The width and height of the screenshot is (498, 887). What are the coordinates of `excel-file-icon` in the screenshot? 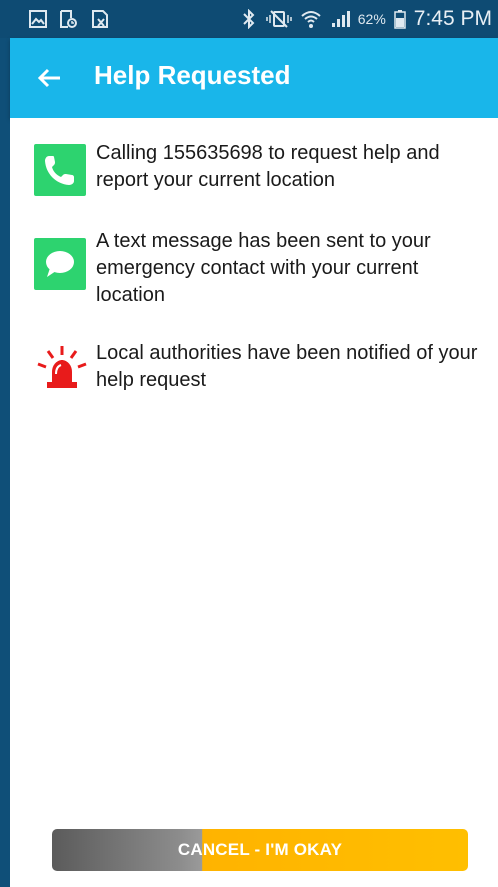 It's located at (100, 19).